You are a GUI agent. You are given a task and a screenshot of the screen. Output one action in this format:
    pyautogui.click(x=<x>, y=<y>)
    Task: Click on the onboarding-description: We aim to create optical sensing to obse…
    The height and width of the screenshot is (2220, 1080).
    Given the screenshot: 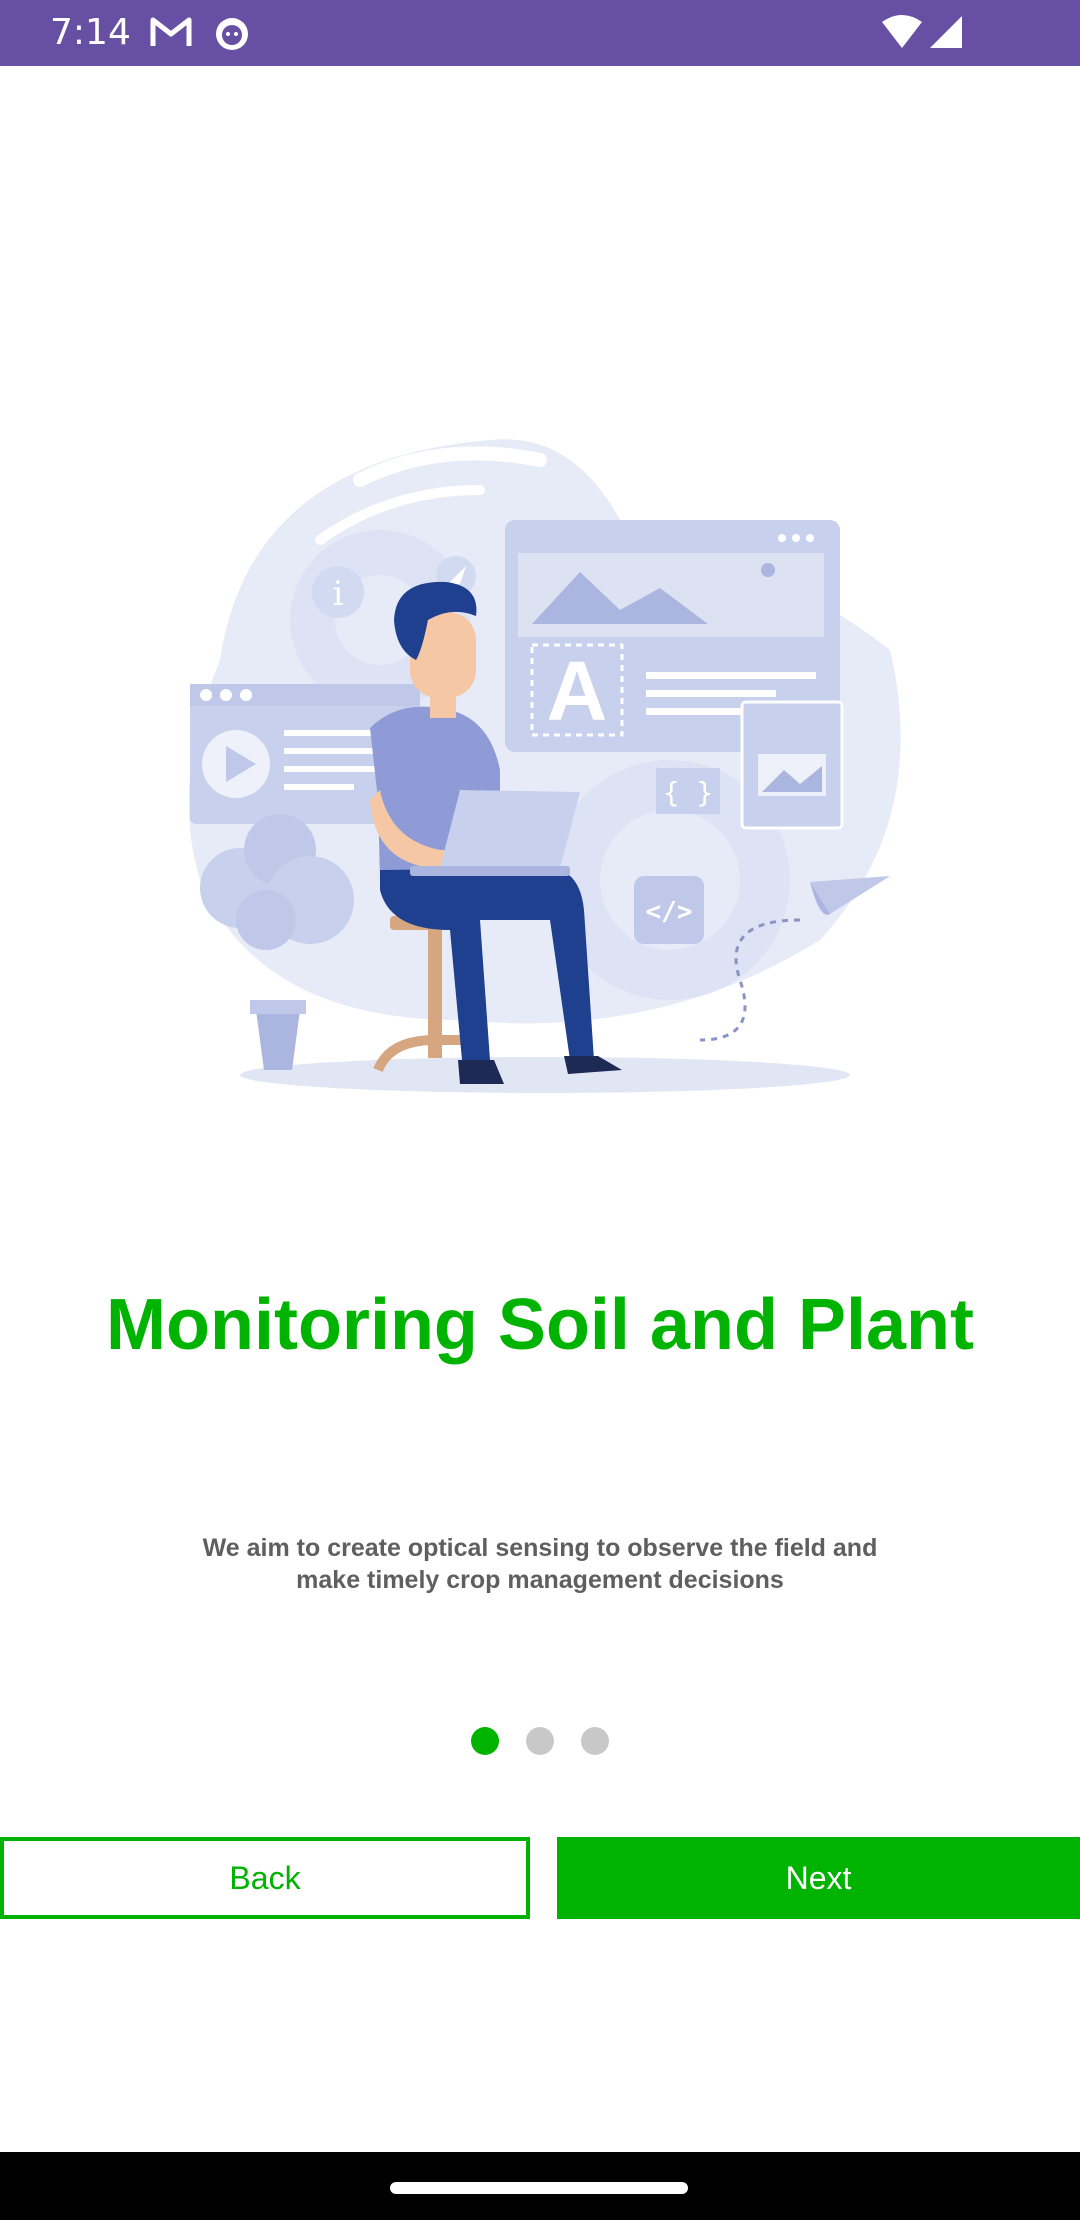 What is the action you would take?
    pyautogui.click(x=540, y=1564)
    